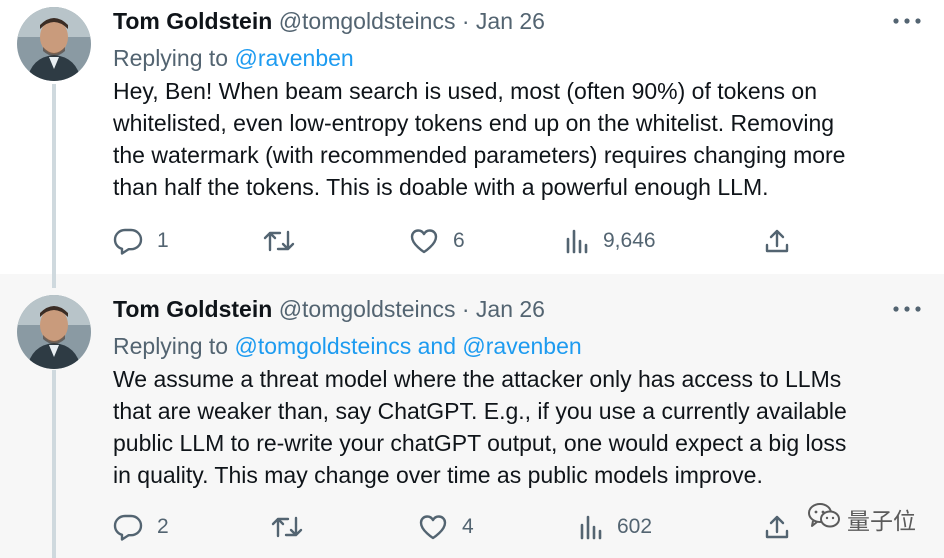 Image resolution: width=944 pixels, height=558 pixels. I want to click on reply-button: 2, so click(141, 527).